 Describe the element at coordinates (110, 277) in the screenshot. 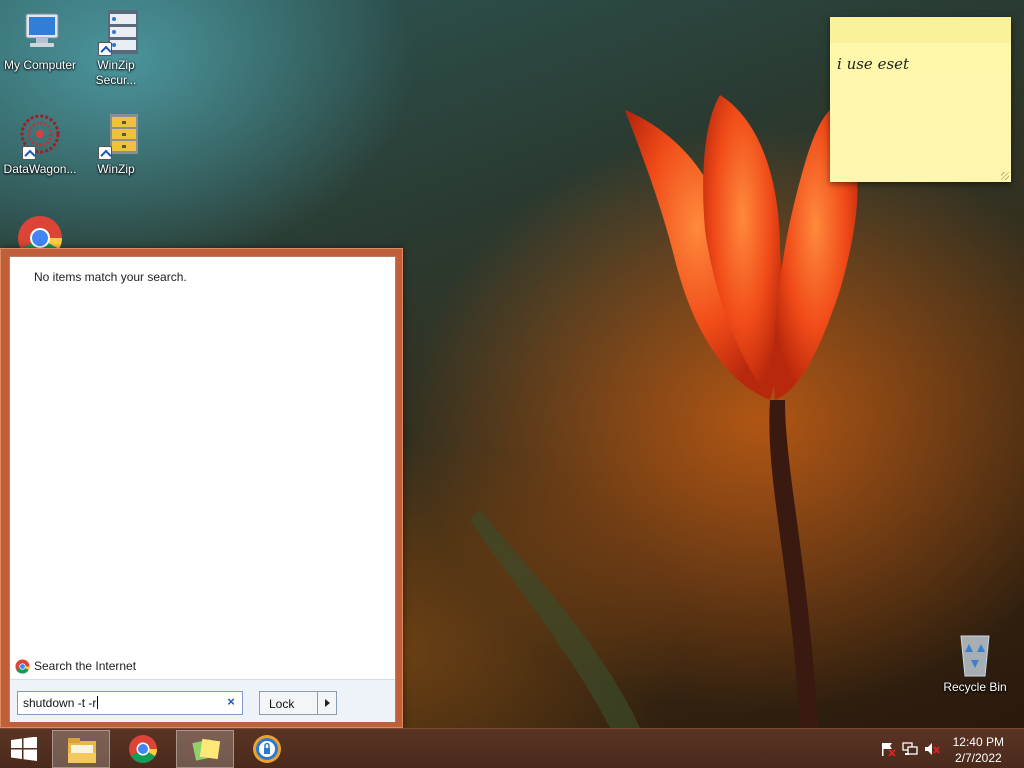

I see `no-results-message: No items match your search.` at that location.